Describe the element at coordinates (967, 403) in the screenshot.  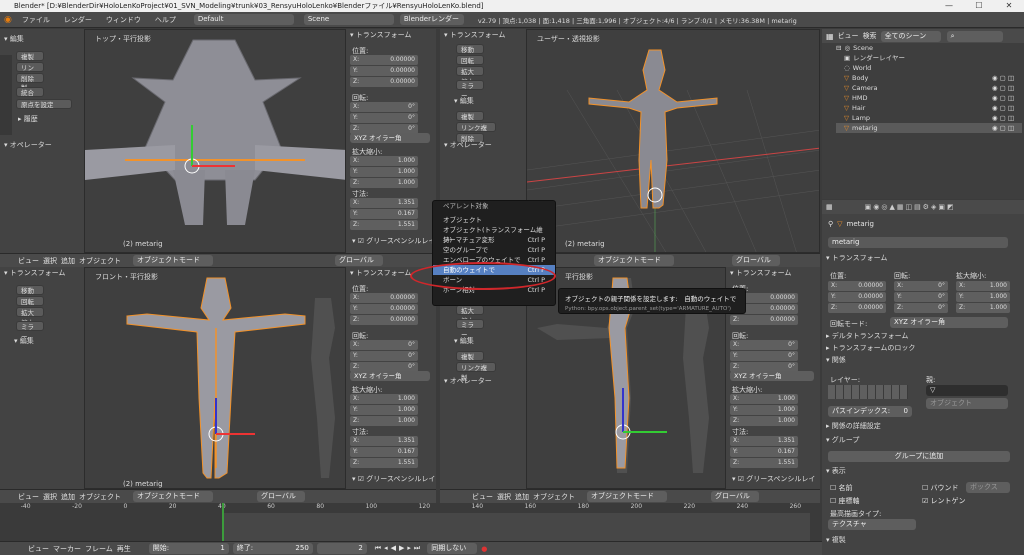
I see `parent-type-select: オブジェクト` at that location.